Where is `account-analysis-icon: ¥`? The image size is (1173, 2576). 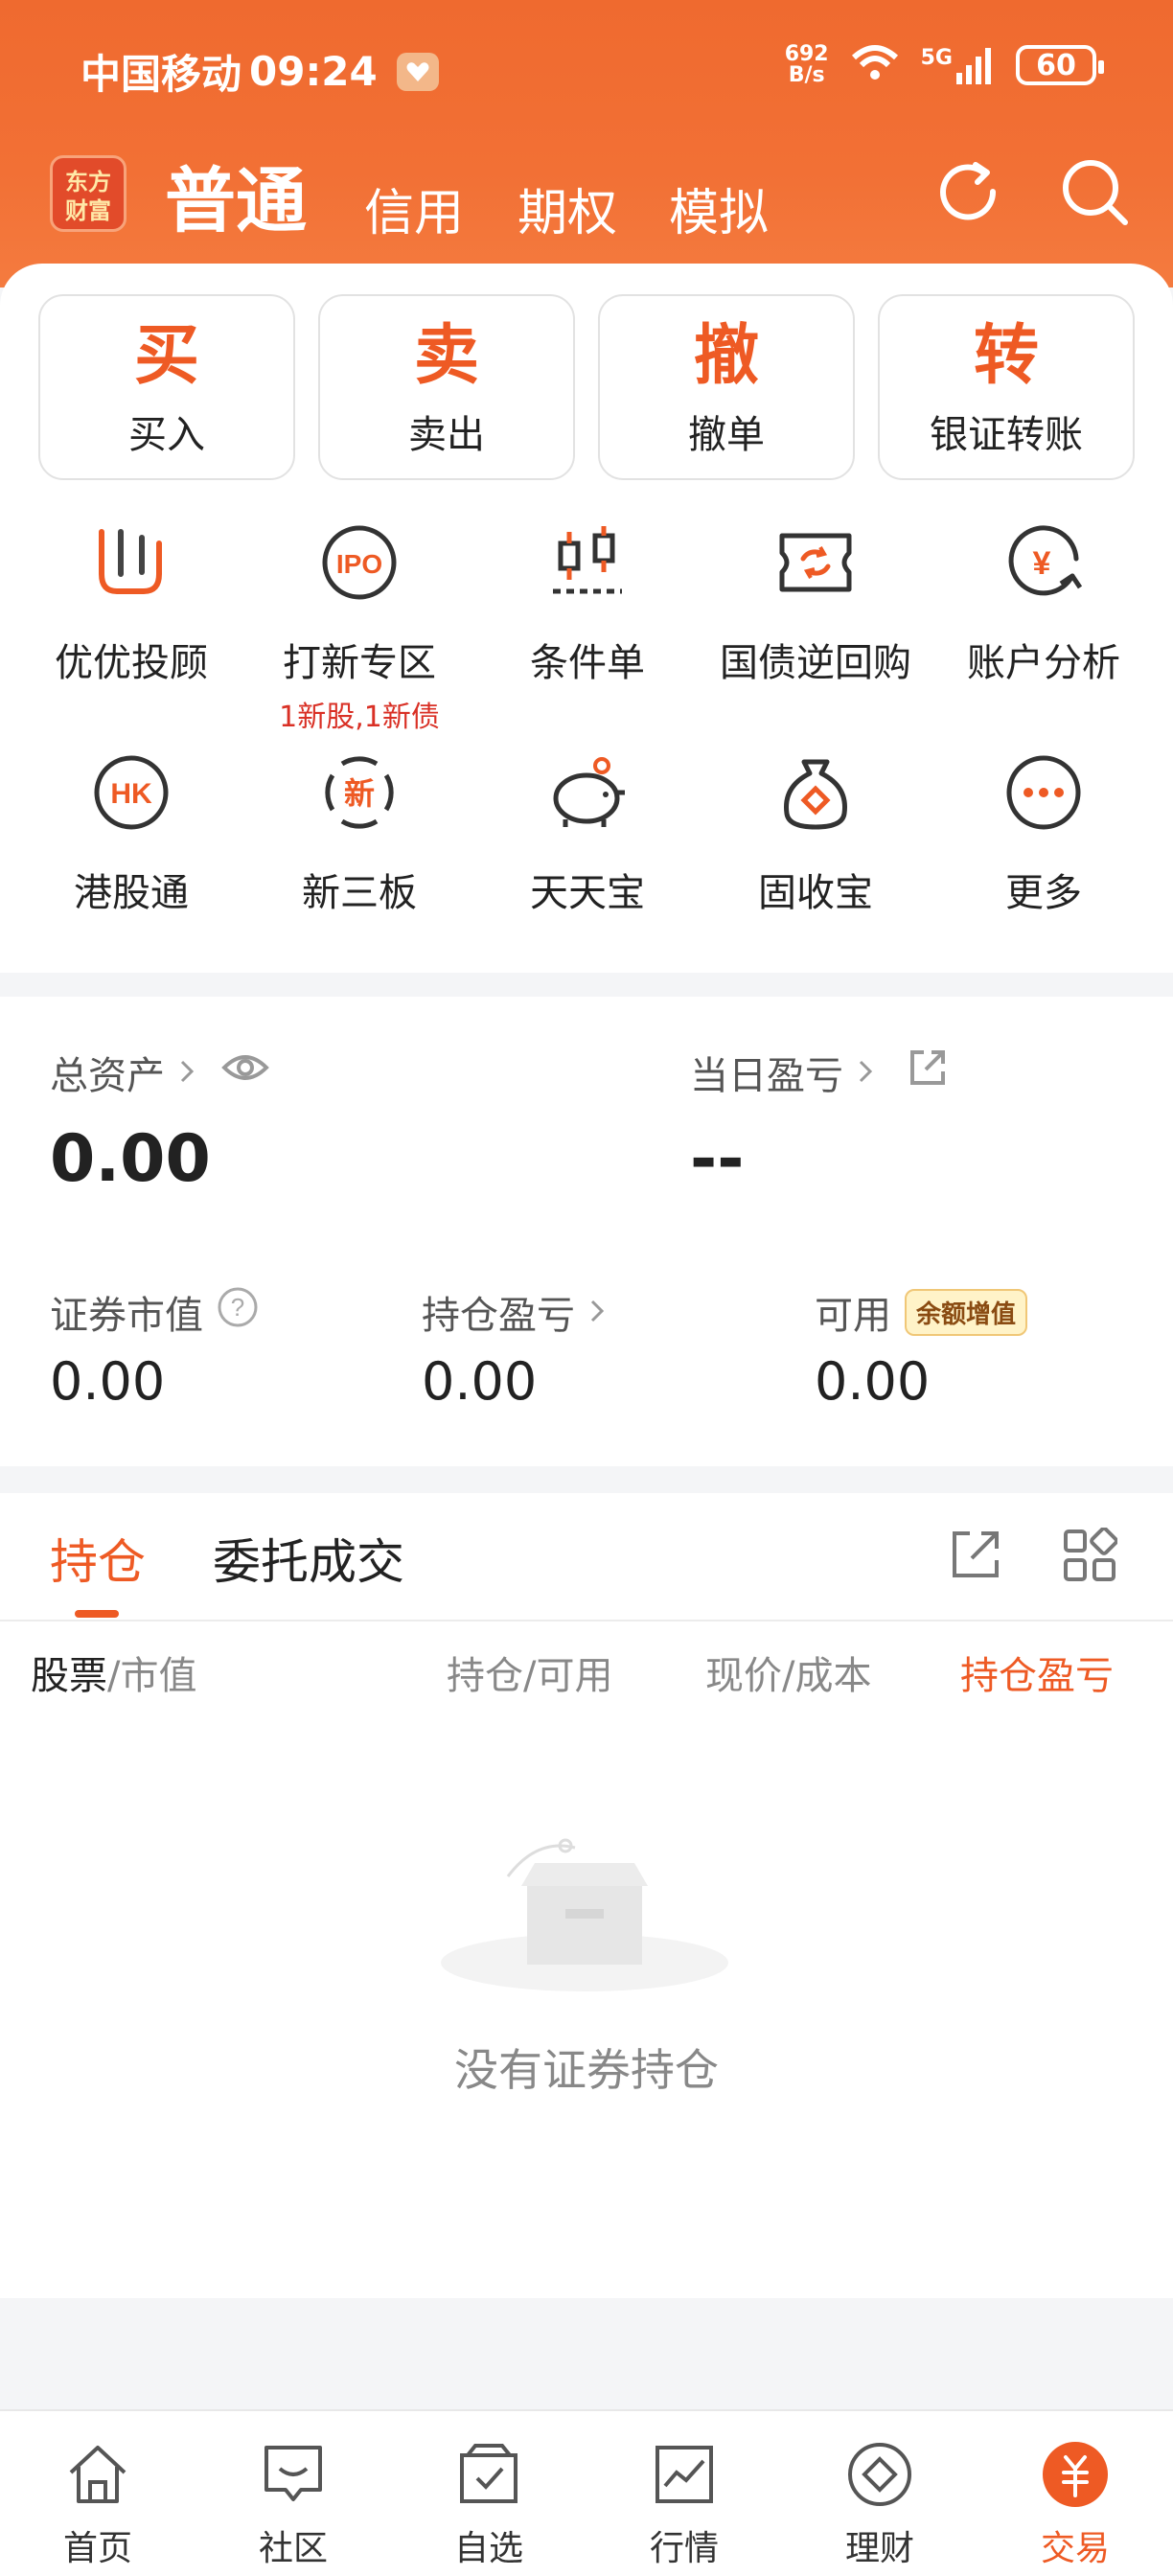 account-analysis-icon: ¥ is located at coordinates (1044, 562).